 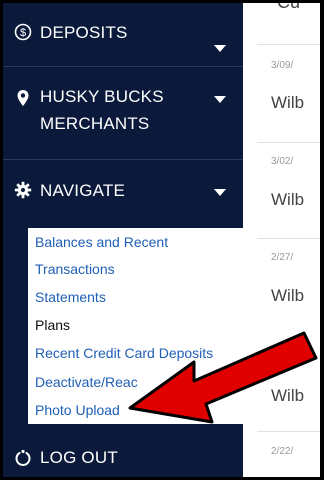 I want to click on menu-husky-label: HUSKY BUCKS MERCHANTS, so click(x=102, y=110).